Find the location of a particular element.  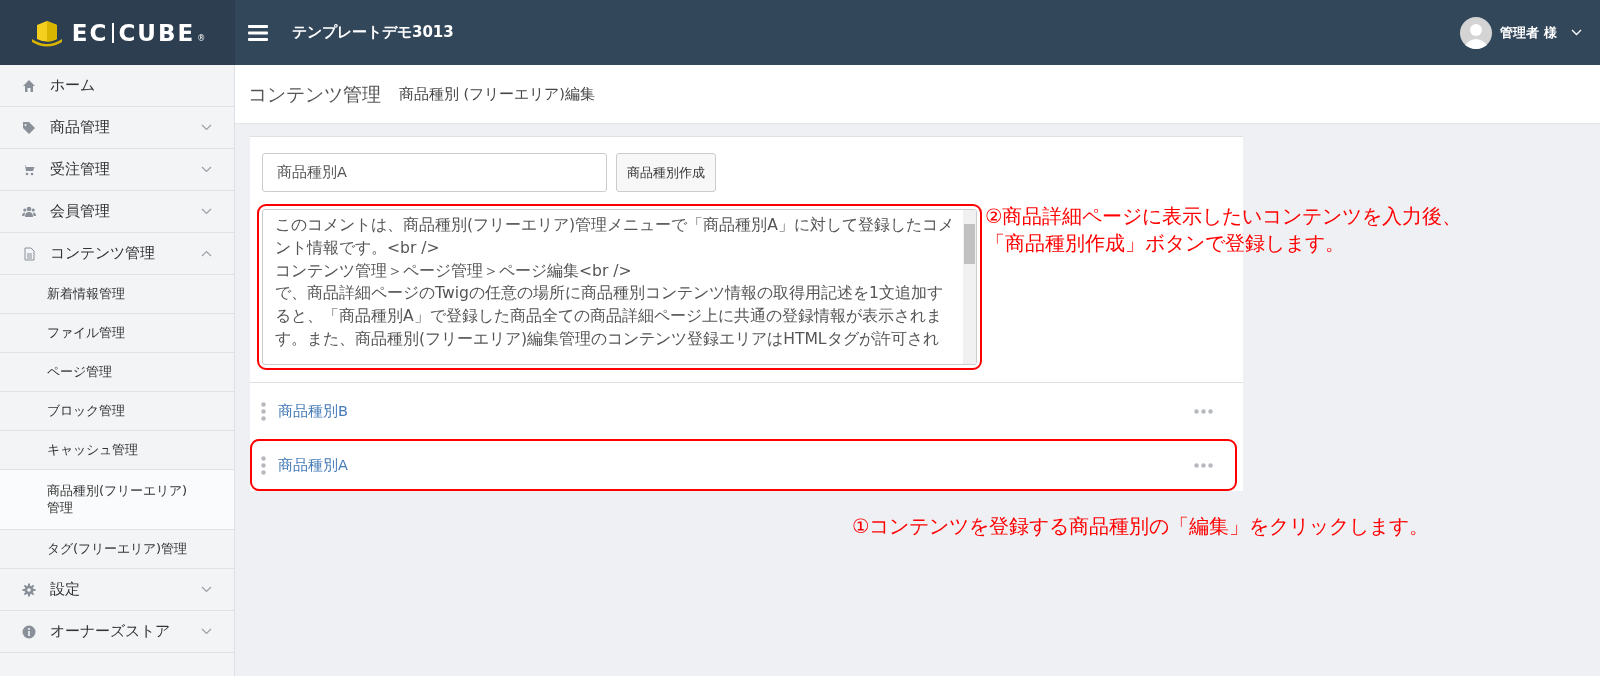

create-button: 商品種別作成 is located at coordinates (666, 172).